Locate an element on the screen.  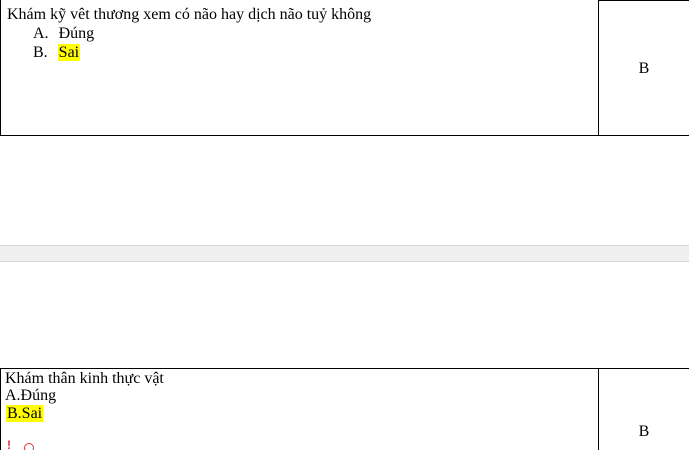
option-b-text-highlighted: Sai is located at coordinates (69, 52).